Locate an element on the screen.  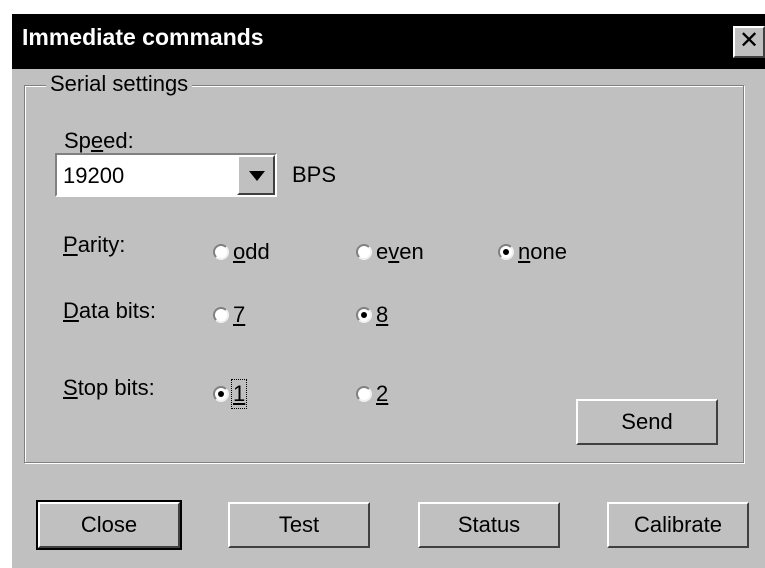
close-button: Close is located at coordinates (109, 525).